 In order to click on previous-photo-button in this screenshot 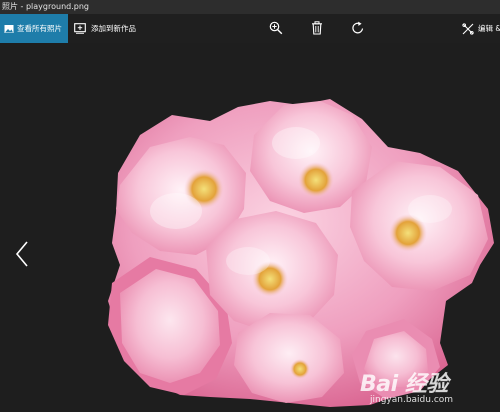, I will do `click(22, 254)`.